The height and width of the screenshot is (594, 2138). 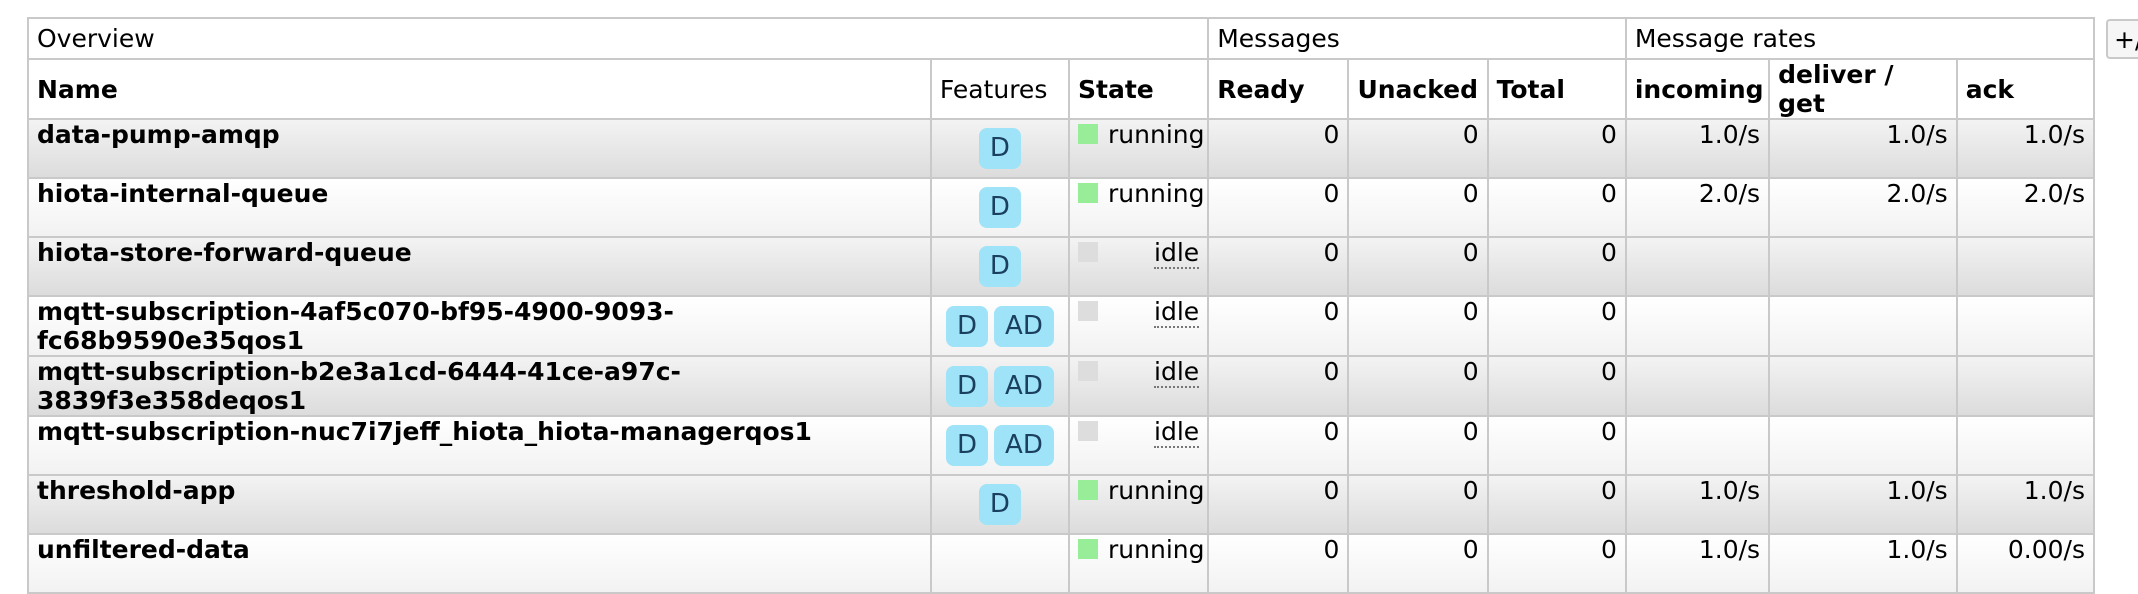 I want to click on column-header-name: Name, so click(x=479, y=89).